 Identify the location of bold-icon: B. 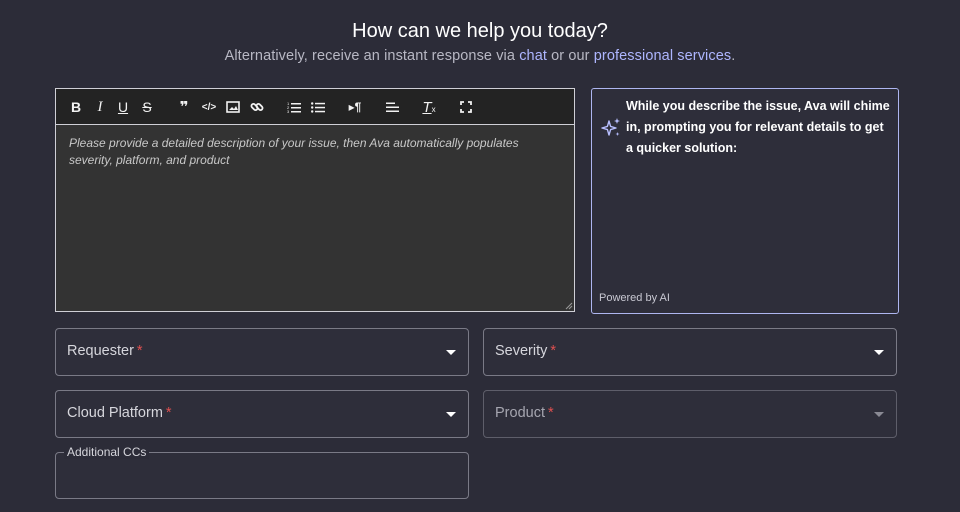
(76, 107).